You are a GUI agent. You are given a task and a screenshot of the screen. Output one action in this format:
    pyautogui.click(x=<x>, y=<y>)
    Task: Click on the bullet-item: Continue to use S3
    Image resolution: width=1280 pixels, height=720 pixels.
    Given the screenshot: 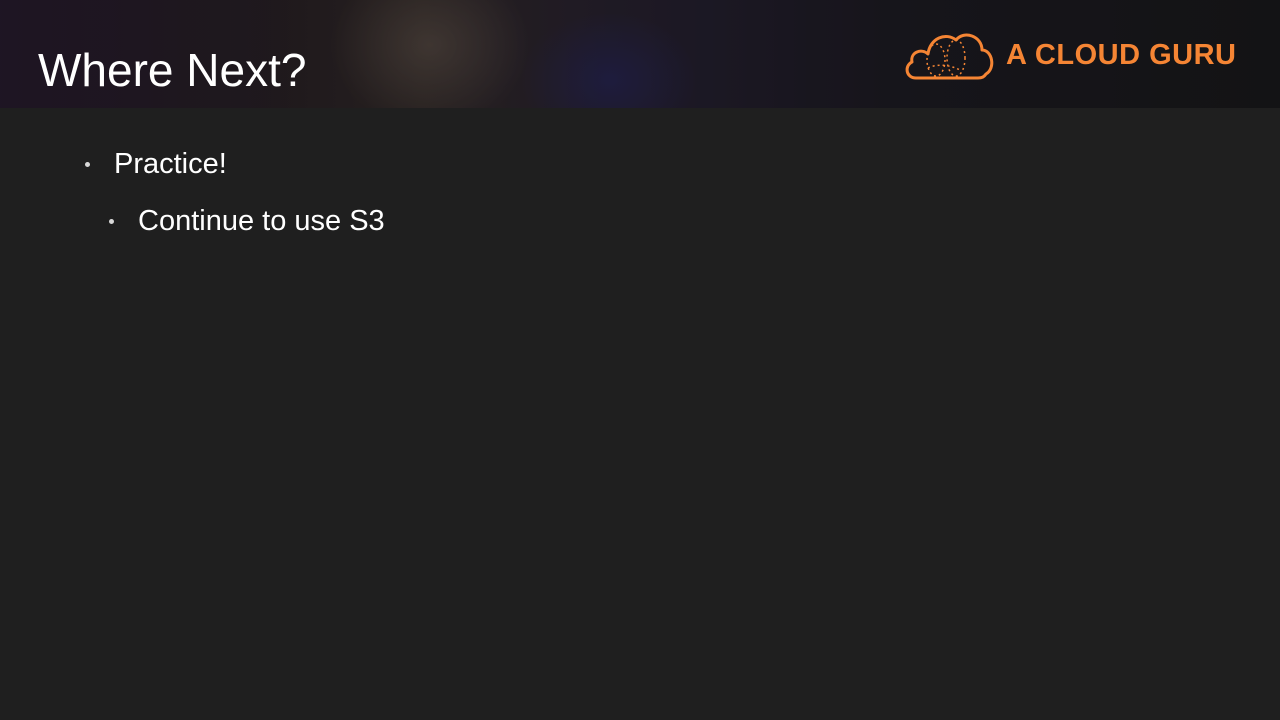 What is the action you would take?
    pyautogui.click(x=247, y=221)
    